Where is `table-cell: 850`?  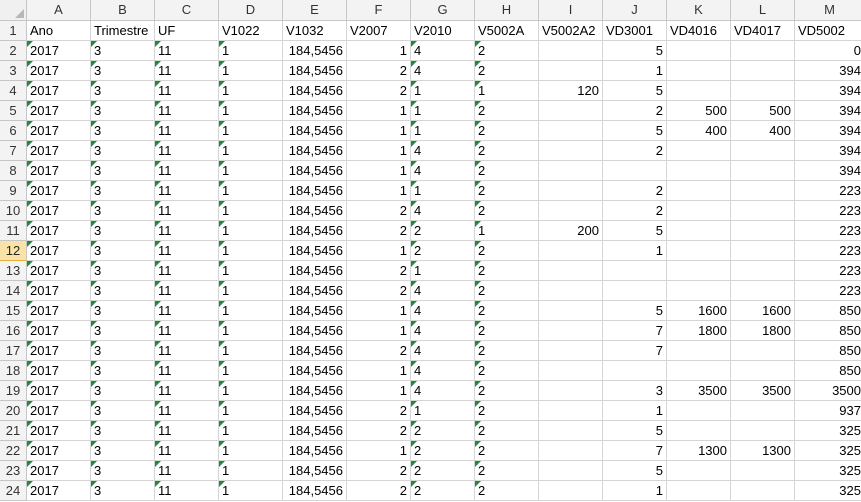
table-cell: 850 is located at coordinates (828, 311).